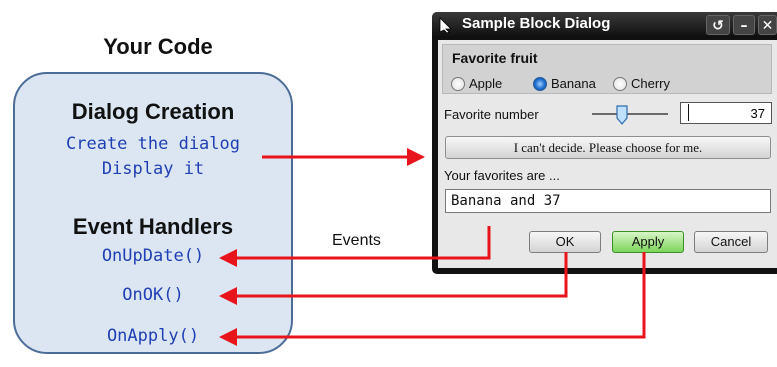  Describe the element at coordinates (153, 336) in the screenshot. I see `handler-onapply: OnApply()` at that location.